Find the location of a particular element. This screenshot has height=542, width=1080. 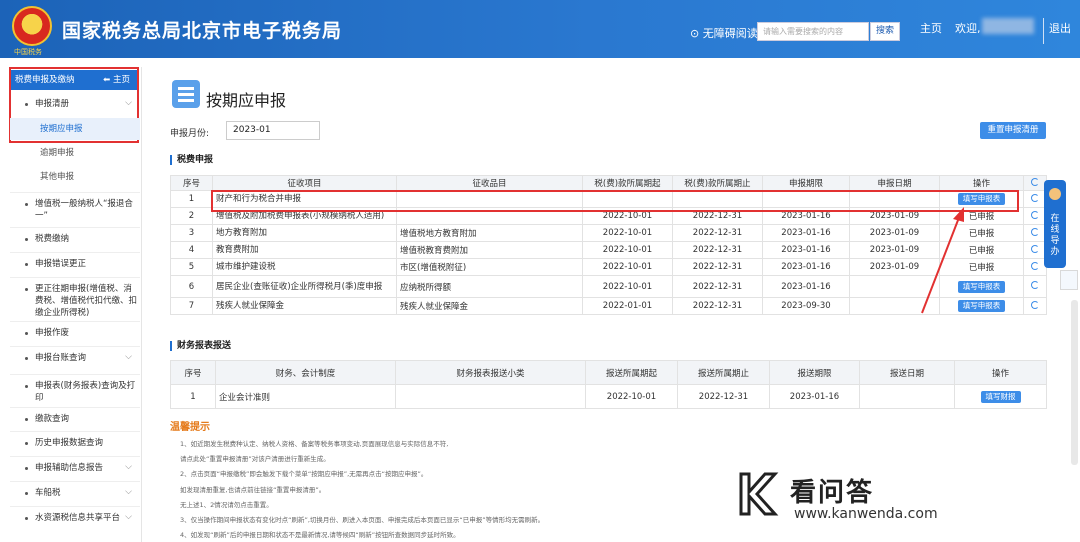

cell-date is located at coordinates (907, 396).